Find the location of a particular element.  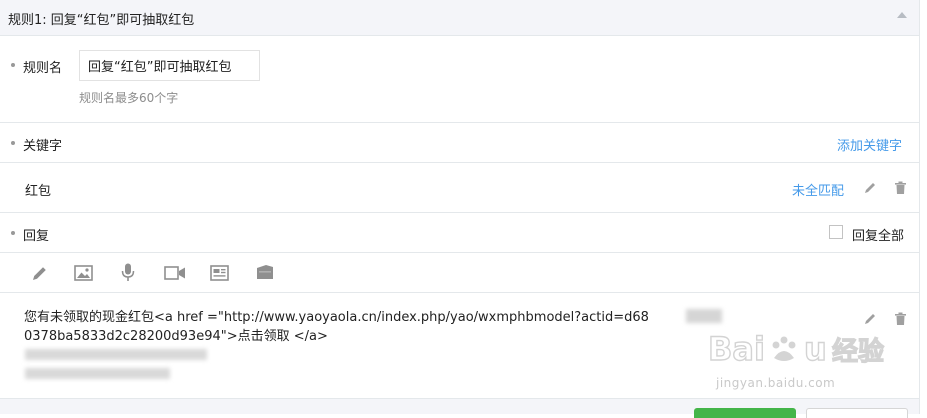

svg-text: Bai is located at coordinates (736, 349).